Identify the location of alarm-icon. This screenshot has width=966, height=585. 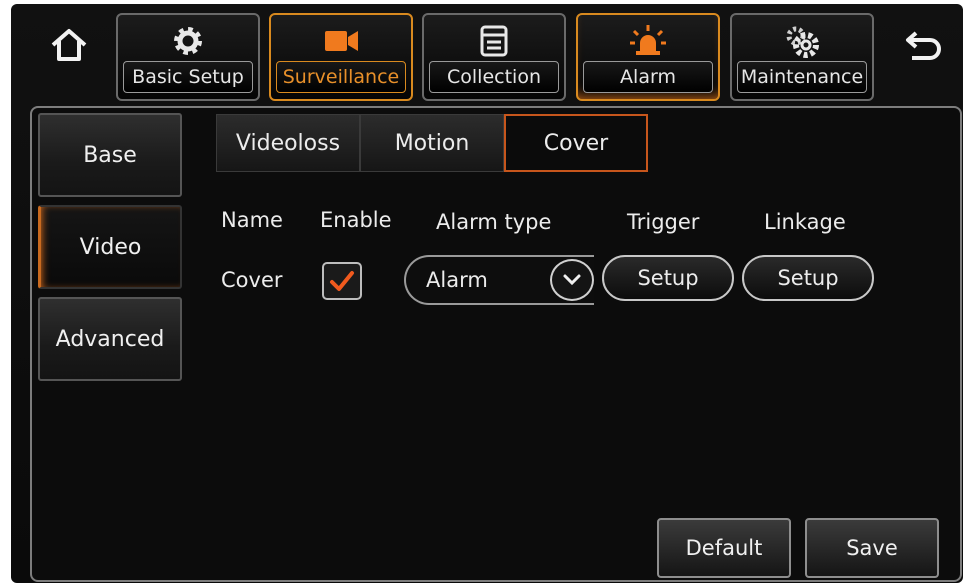
(648, 40).